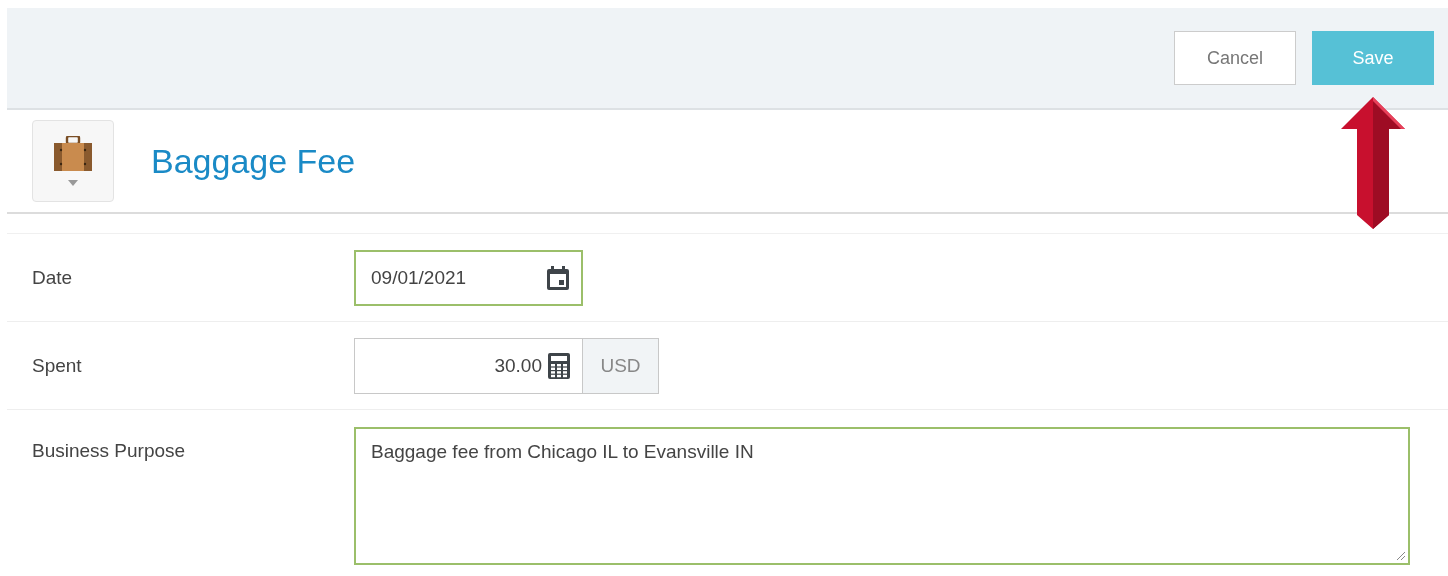 This screenshot has width=1448, height=576. I want to click on currency-addon: USD, so click(621, 365).